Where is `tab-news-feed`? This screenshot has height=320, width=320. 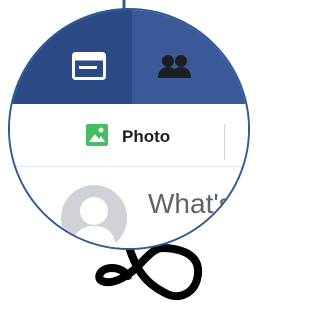 tab-news-feed is located at coordinates (71, 57).